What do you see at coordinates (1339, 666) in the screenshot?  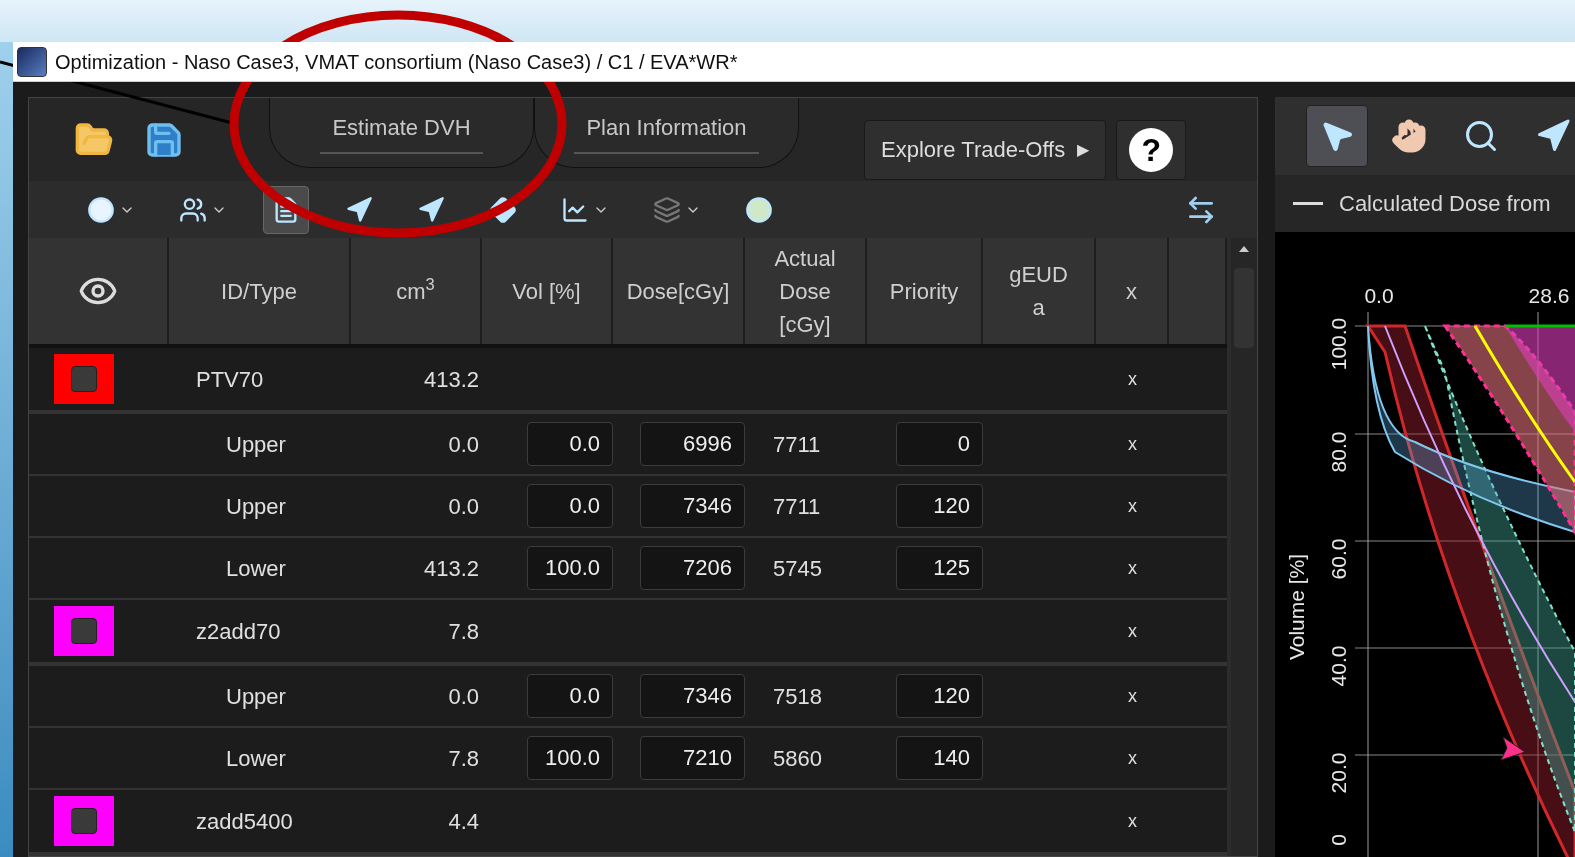 I see `y-tick-label: 40.0` at bounding box center [1339, 666].